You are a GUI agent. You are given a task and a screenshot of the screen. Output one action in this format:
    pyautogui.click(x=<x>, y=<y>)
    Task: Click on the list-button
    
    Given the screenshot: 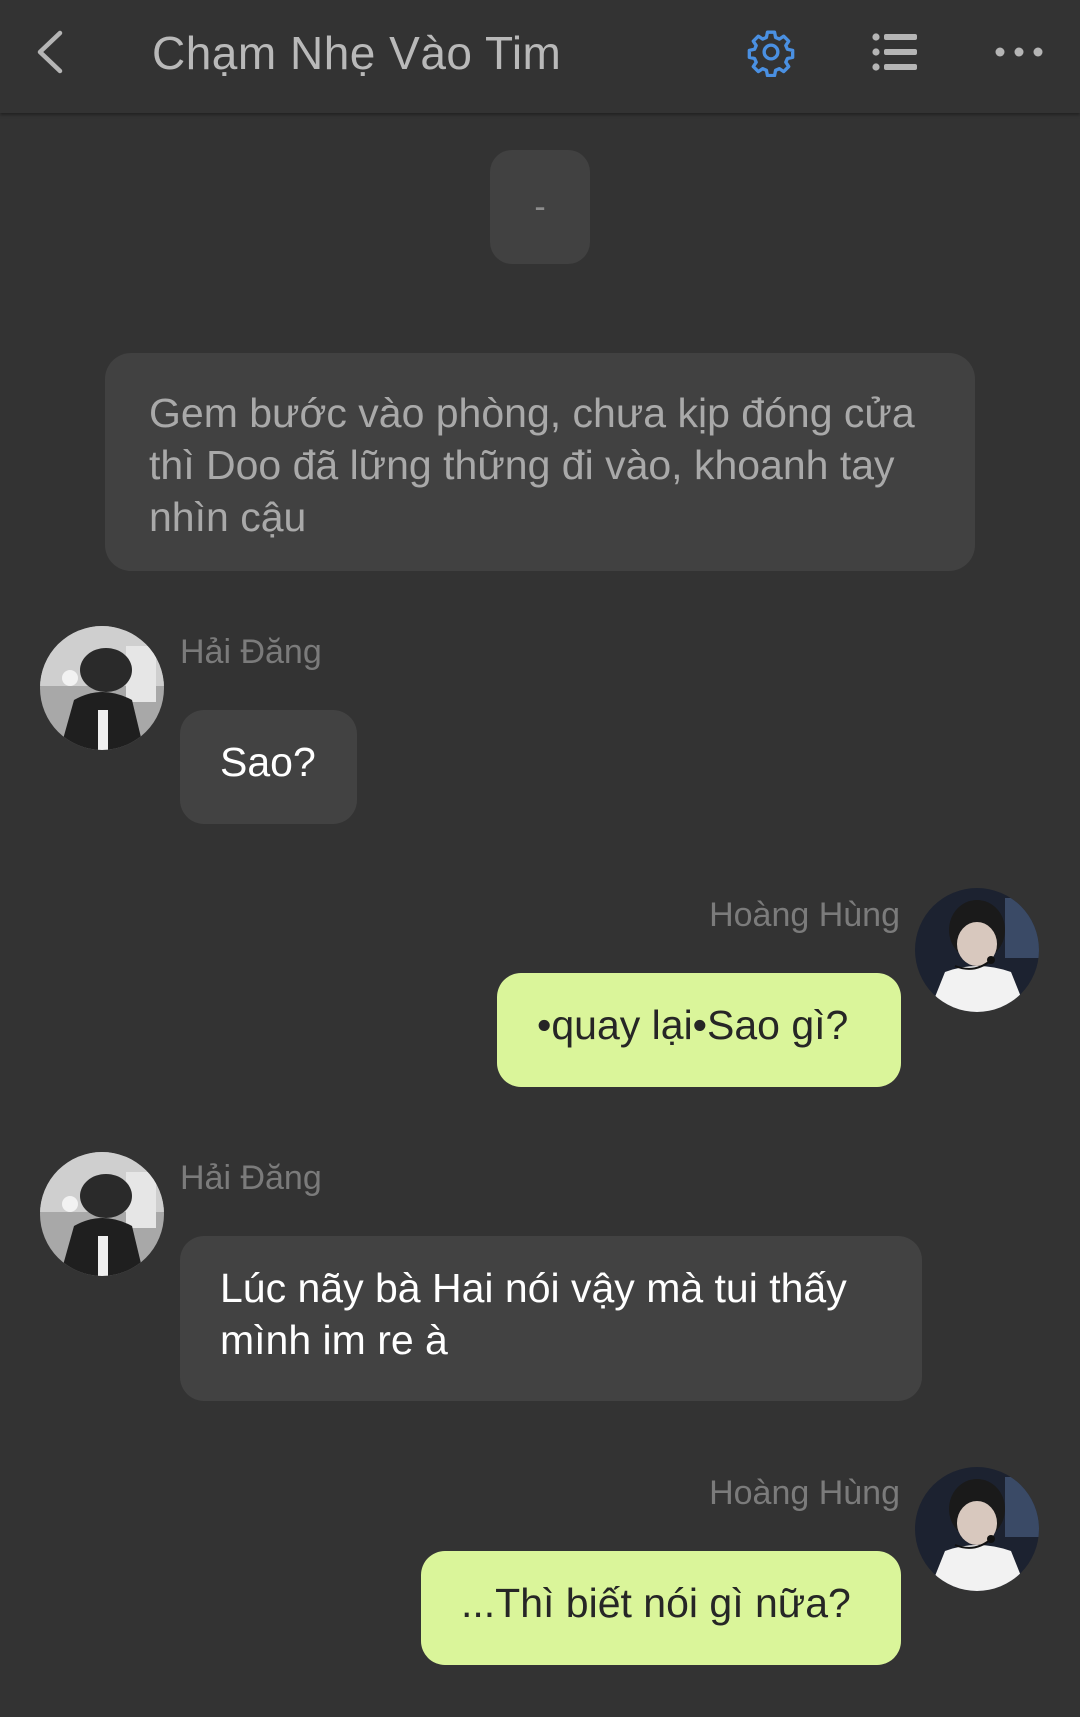 What is the action you would take?
    pyautogui.click(x=895, y=52)
    